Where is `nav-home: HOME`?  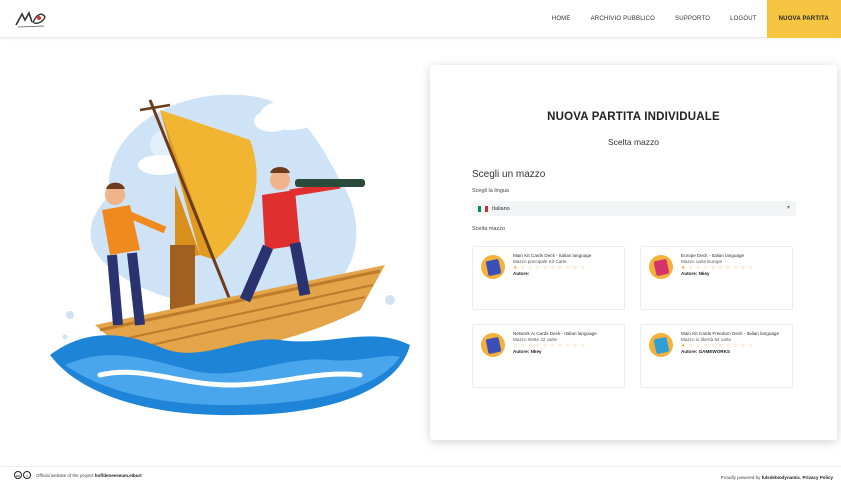 nav-home: HOME is located at coordinates (561, 19).